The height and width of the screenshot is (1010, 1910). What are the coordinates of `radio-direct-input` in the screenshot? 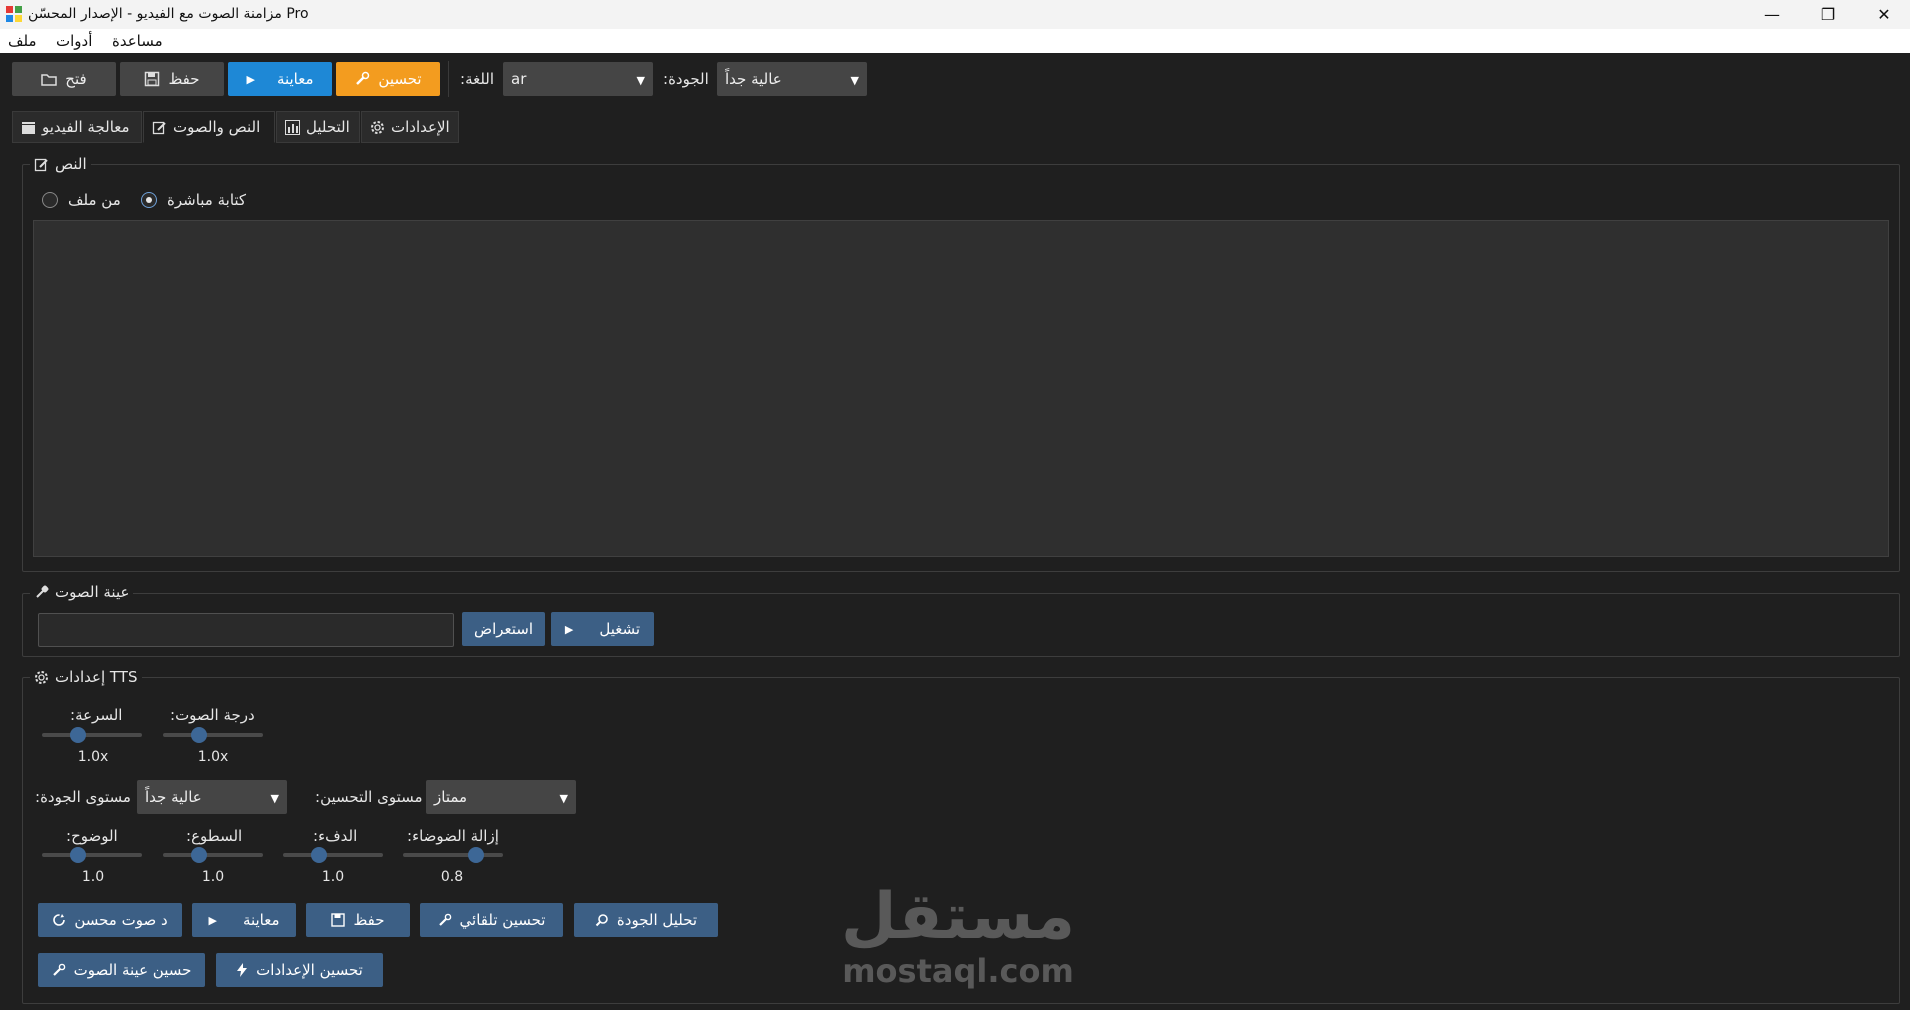 It's located at (149, 200).